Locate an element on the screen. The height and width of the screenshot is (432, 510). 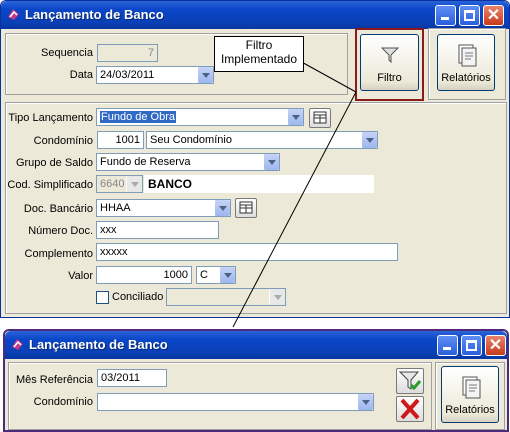
relatorios-label: Relatórios is located at coordinates (470, 410).